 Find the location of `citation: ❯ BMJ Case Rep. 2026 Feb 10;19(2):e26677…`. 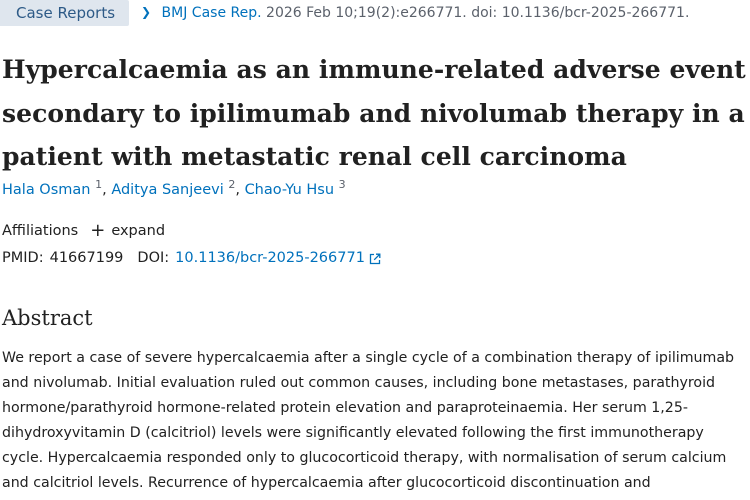

citation: ❯ BMJ Case Rep. 2026 Feb 10;19(2):e26677… is located at coordinates (415, 13).